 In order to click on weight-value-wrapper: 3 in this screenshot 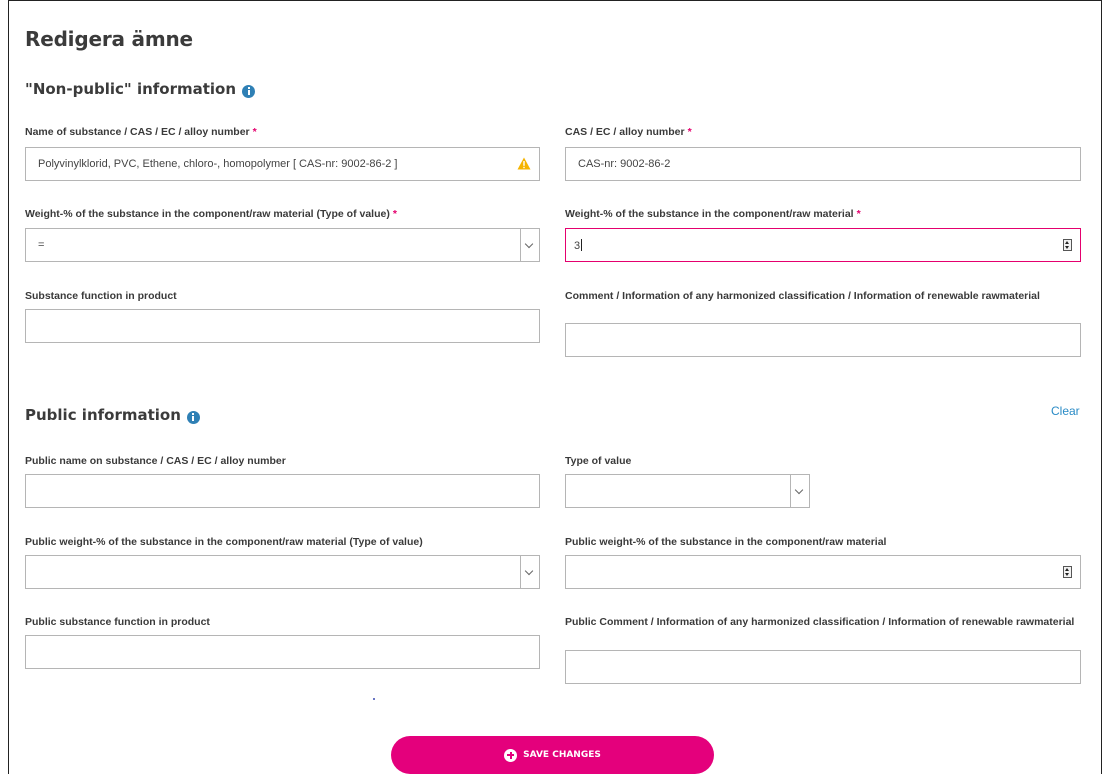, I will do `click(578, 245)`.